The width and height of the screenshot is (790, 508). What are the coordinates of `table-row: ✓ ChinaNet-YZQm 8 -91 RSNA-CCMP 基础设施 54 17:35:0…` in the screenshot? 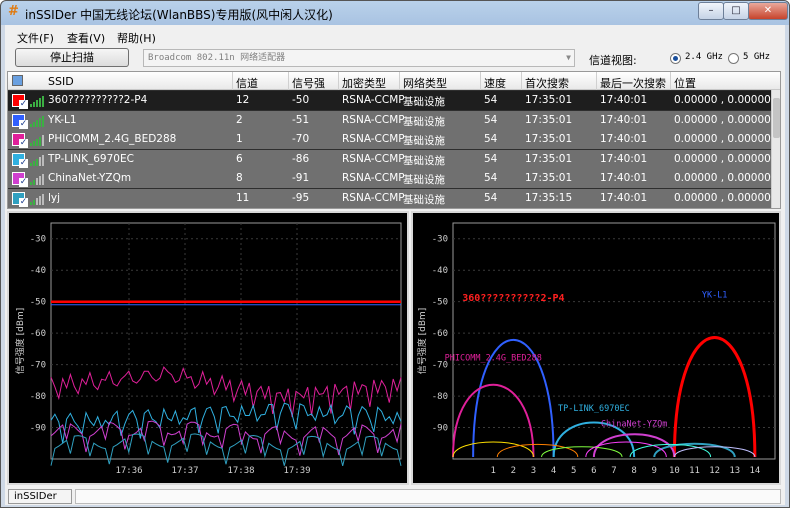 It's located at (390, 178).